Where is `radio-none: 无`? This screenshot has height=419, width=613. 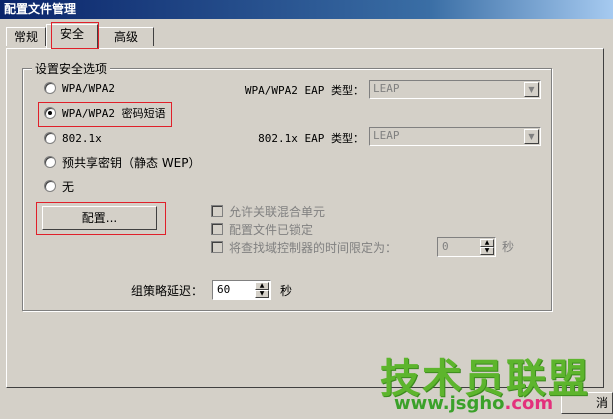 radio-none: 无 is located at coordinates (59, 186).